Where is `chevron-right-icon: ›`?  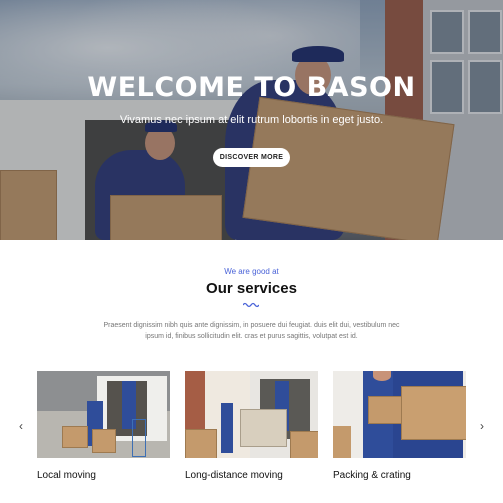 chevron-right-icon: › is located at coordinates (482, 426).